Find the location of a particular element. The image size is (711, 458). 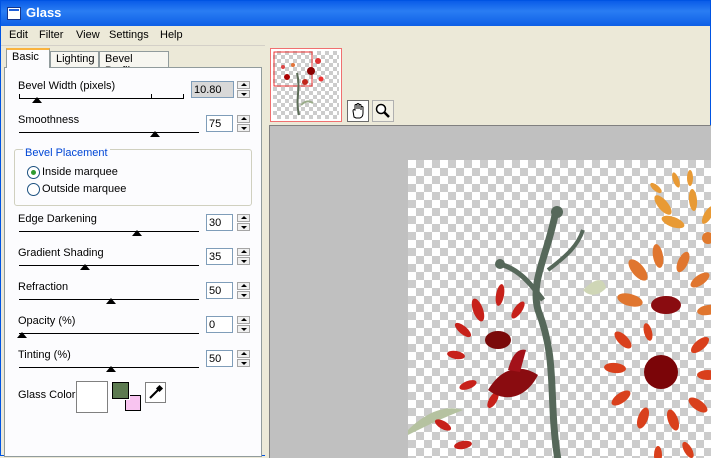

hand-icon is located at coordinates (358, 111).